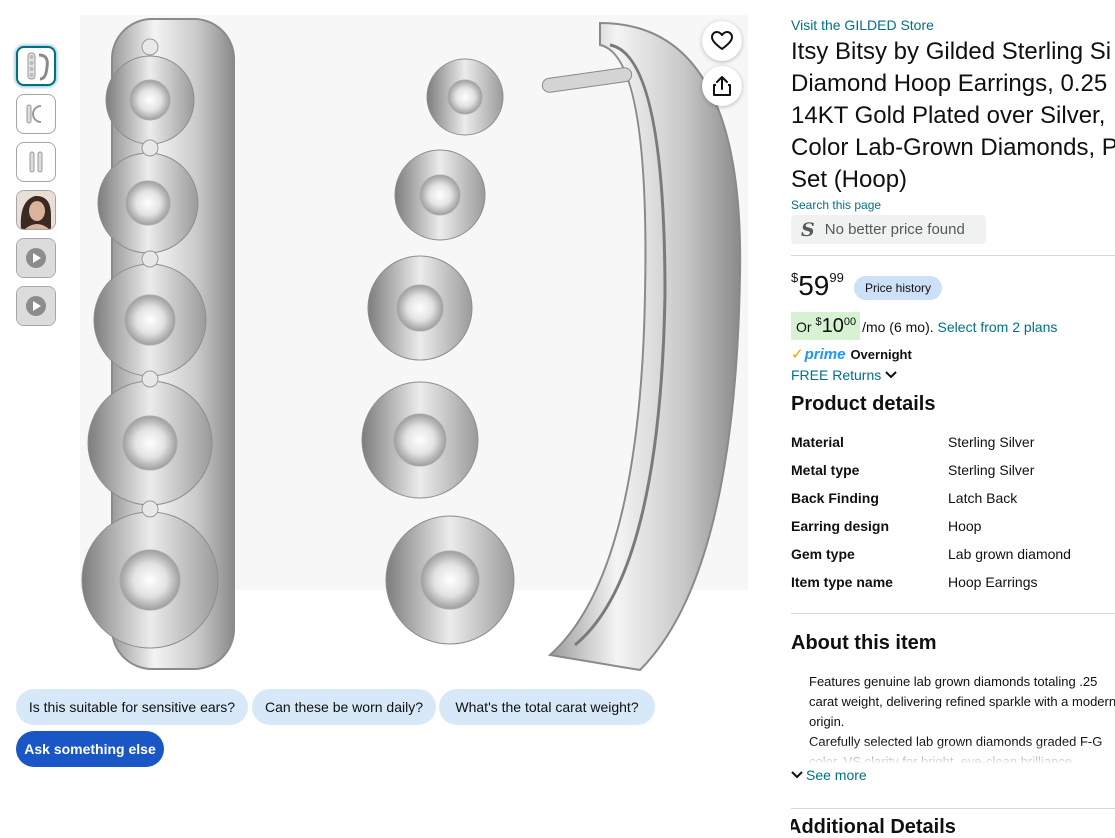 The height and width of the screenshot is (838, 1115). I want to click on share-icon, so click(722, 86).